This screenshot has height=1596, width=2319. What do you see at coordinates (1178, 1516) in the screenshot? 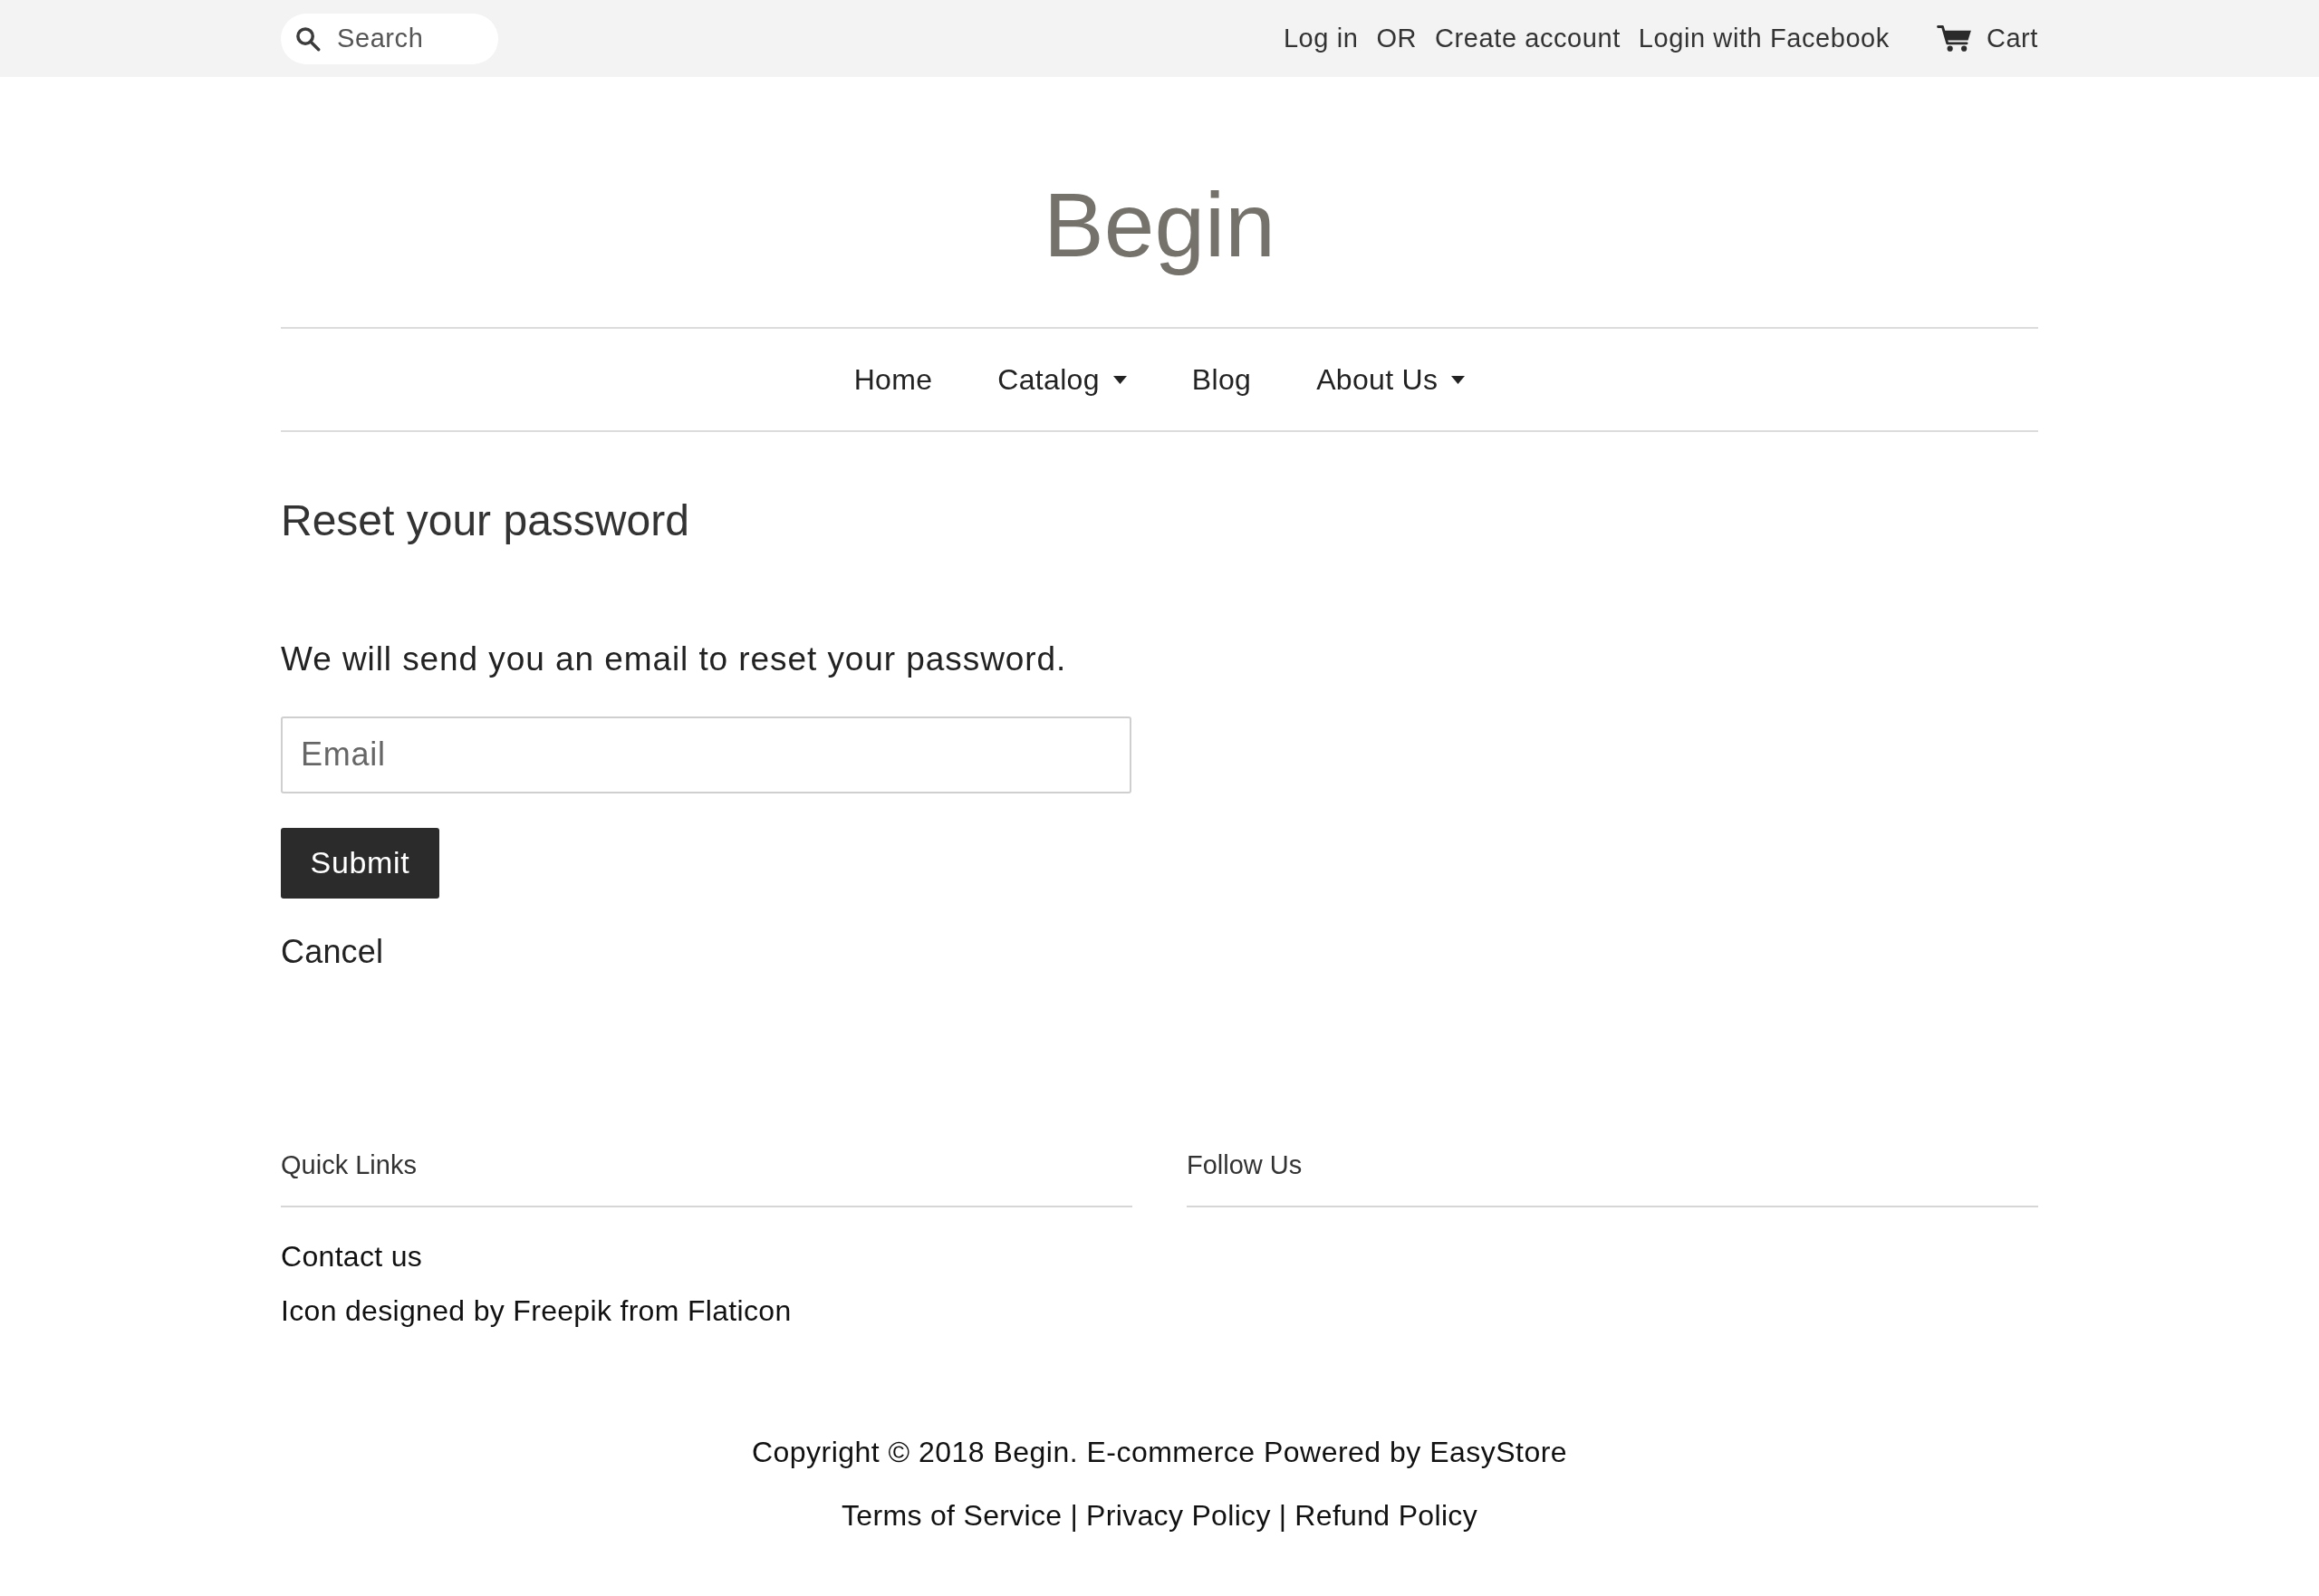
I see `policy-link: Privacy Policy` at bounding box center [1178, 1516].